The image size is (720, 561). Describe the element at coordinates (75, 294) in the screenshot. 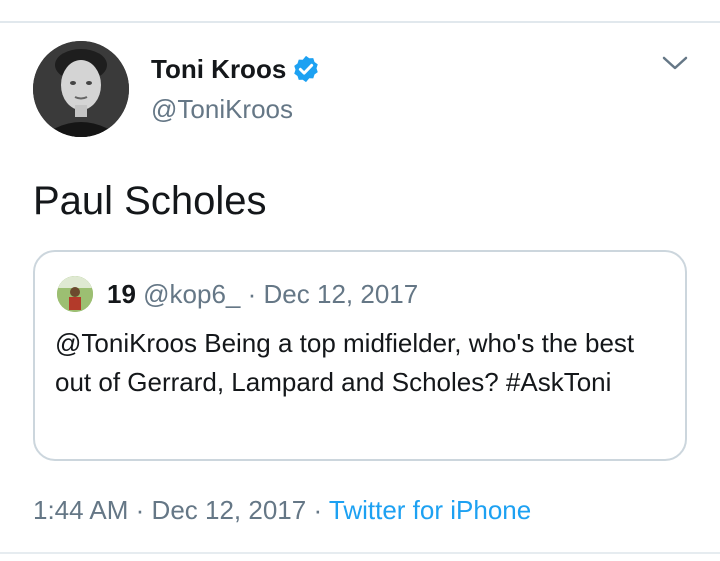

I see `quoted-author-avatar` at that location.